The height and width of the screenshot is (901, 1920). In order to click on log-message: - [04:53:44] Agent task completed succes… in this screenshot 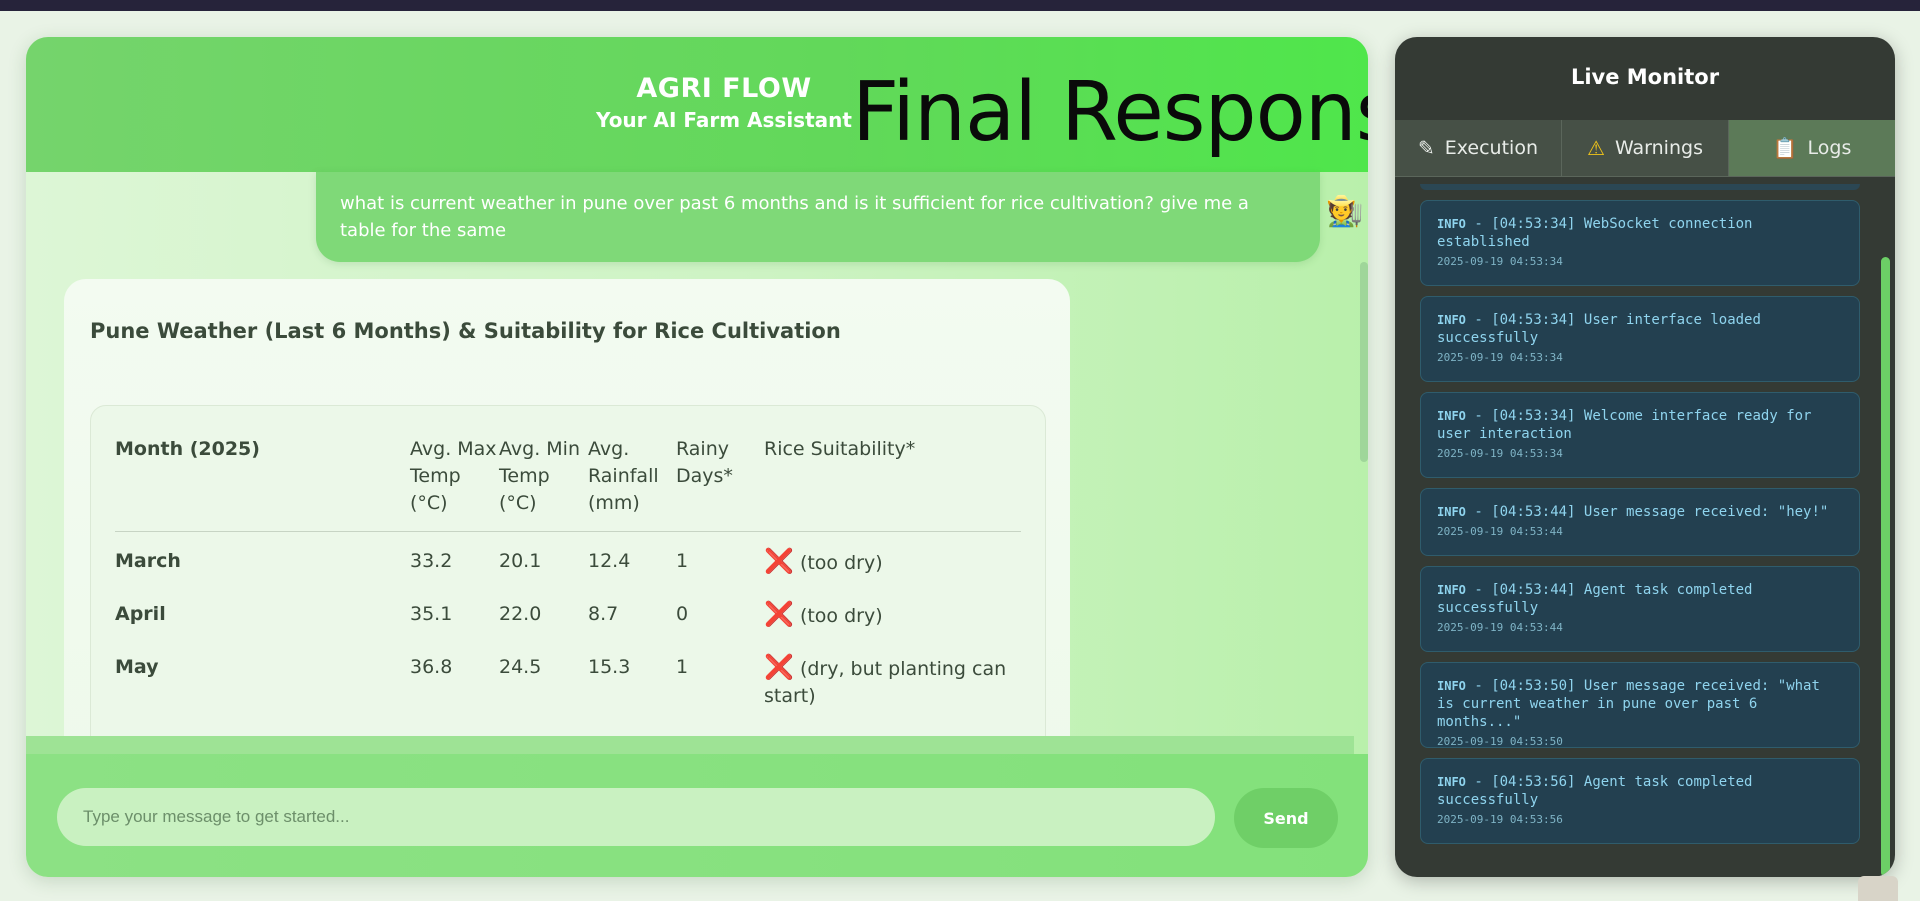, I will do `click(1595, 599)`.